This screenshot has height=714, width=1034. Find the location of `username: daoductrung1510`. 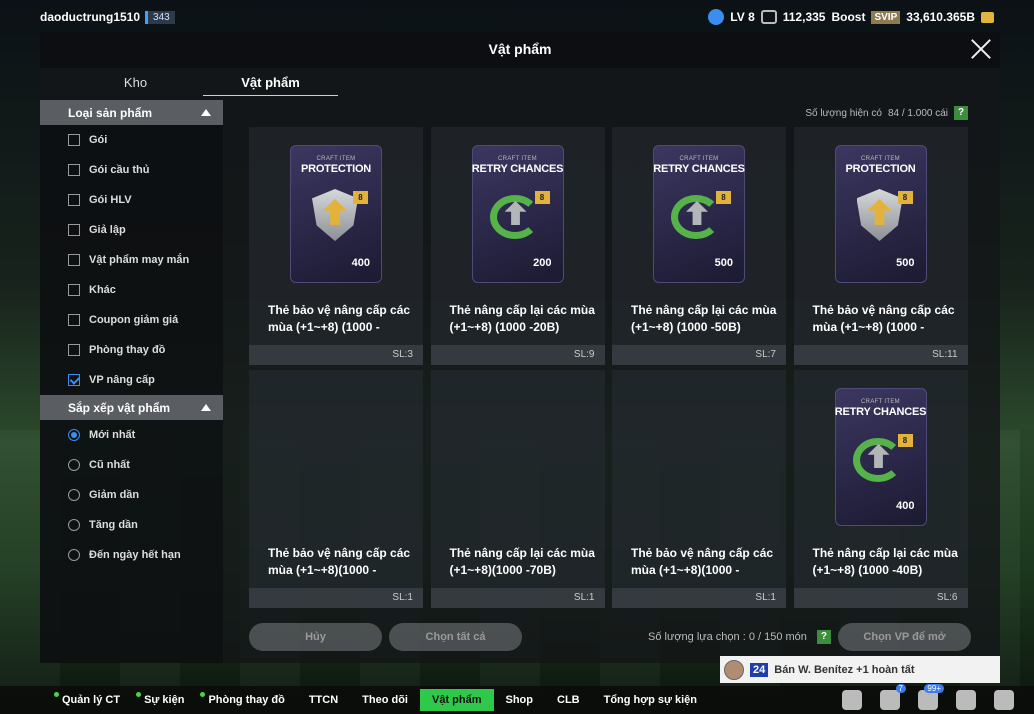

username: daoductrung1510 is located at coordinates (90, 17).